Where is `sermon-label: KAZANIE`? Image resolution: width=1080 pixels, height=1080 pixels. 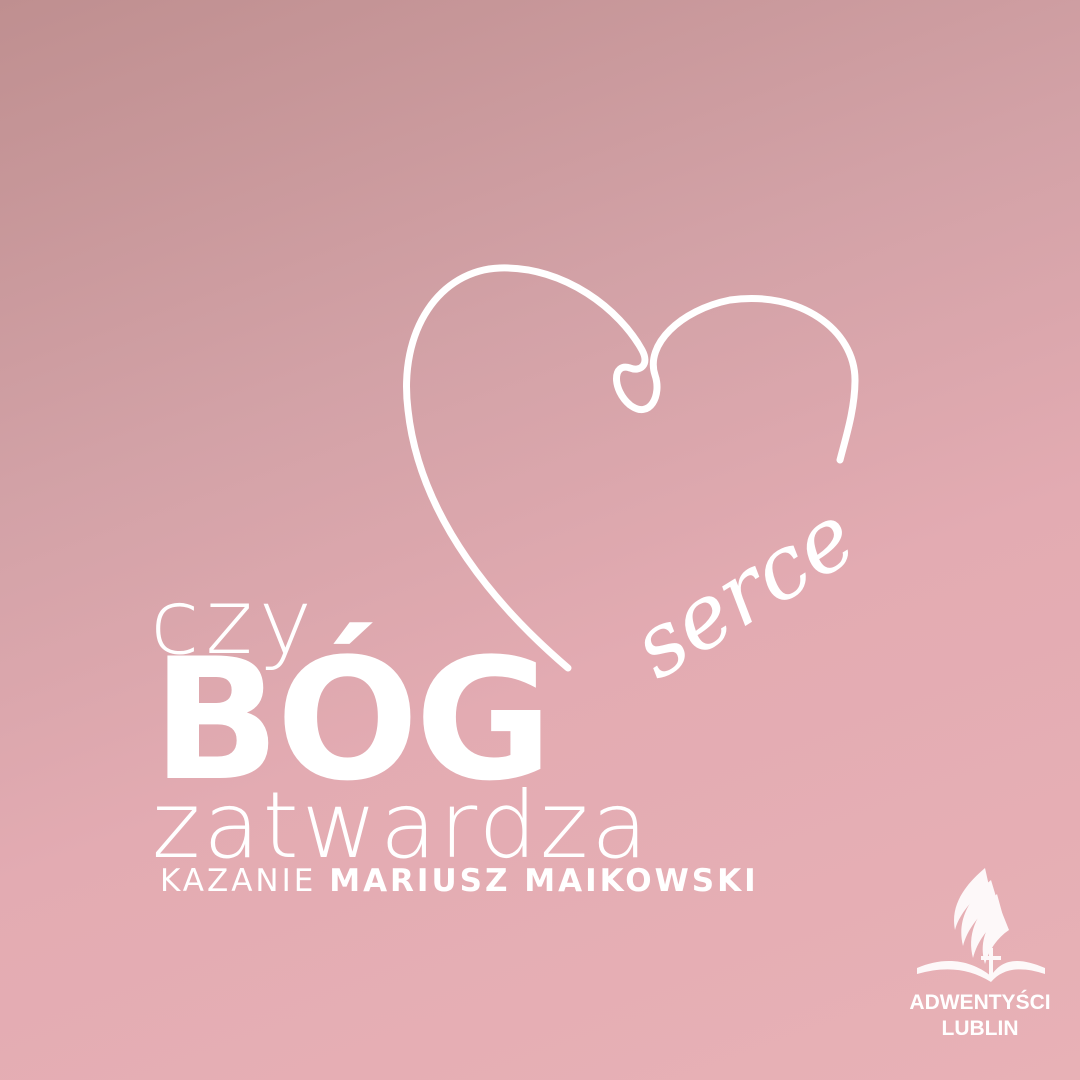 sermon-label: KAZANIE is located at coordinates (238, 881).